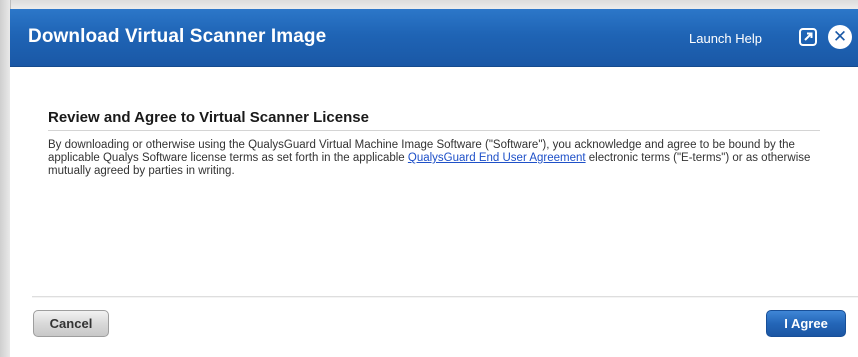 Image resolution: width=858 pixels, height=357 pixels. What do you see at coordinates (71, 323) in the screenshot?
I see `cancel-button: Cancel` at bounding box center [71, 323].